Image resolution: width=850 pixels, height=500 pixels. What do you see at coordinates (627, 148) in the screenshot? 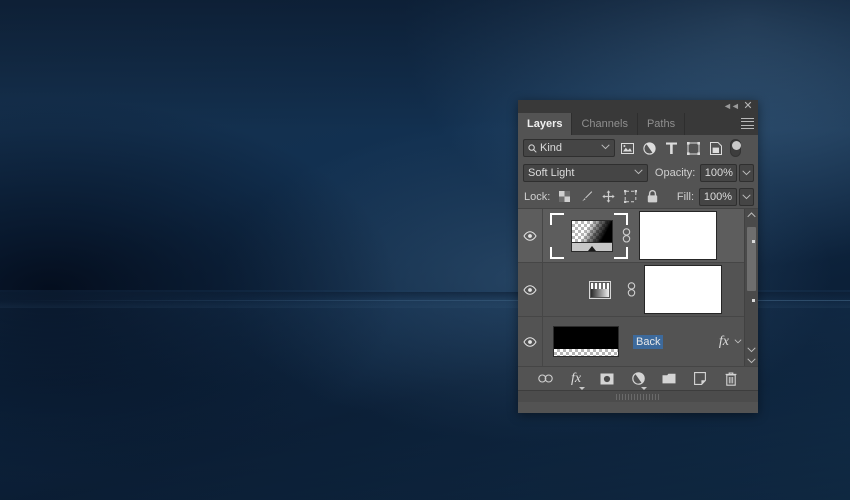
I see `pixel-layer-filter-icon` at bounding box center [627, 148].